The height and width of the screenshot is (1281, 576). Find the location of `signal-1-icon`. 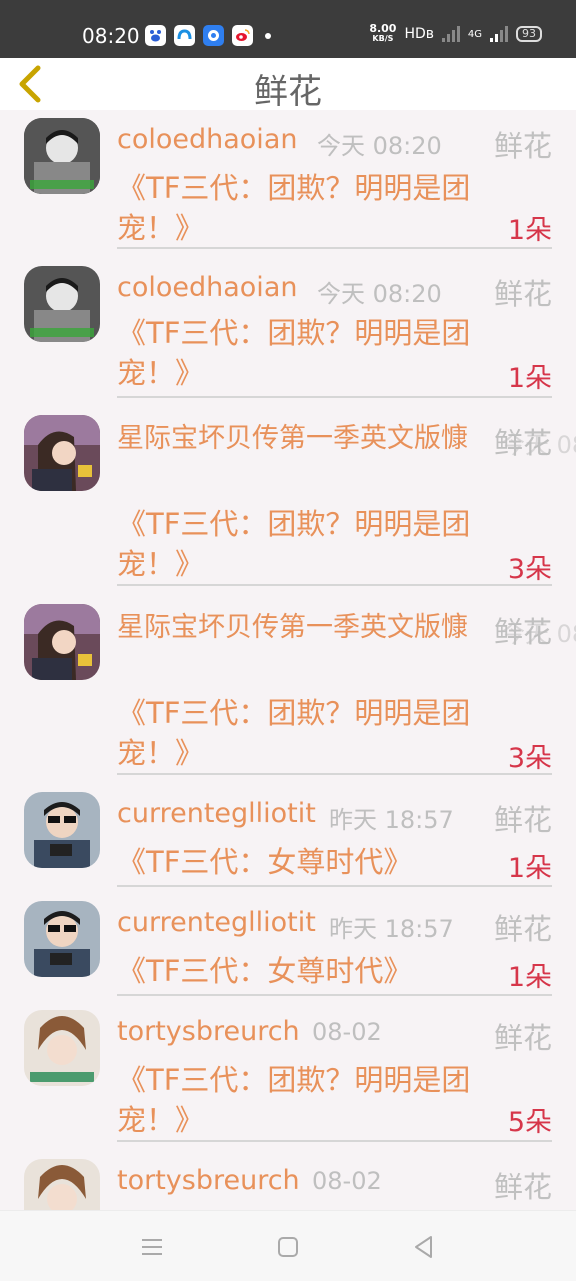

signal-1-icon is located at coordinates (450, 34).